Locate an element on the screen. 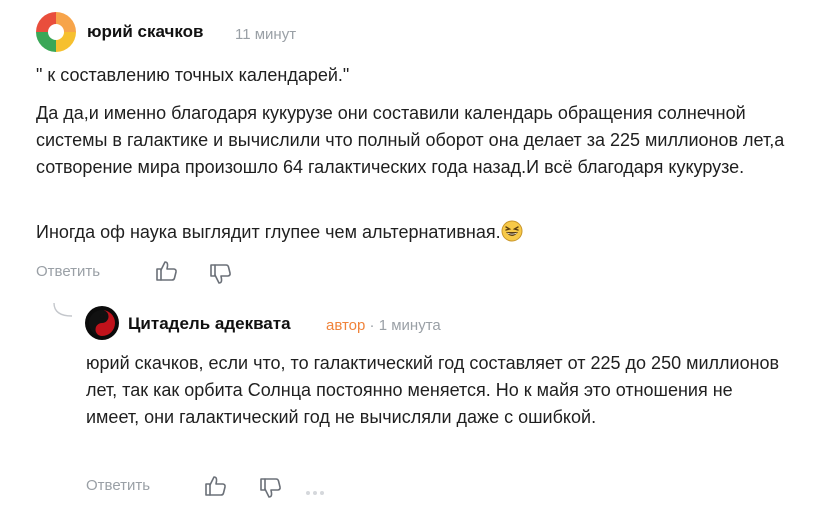 This screenshot has height=513, width=819. avatar-image is located at coordinates (56, 32).